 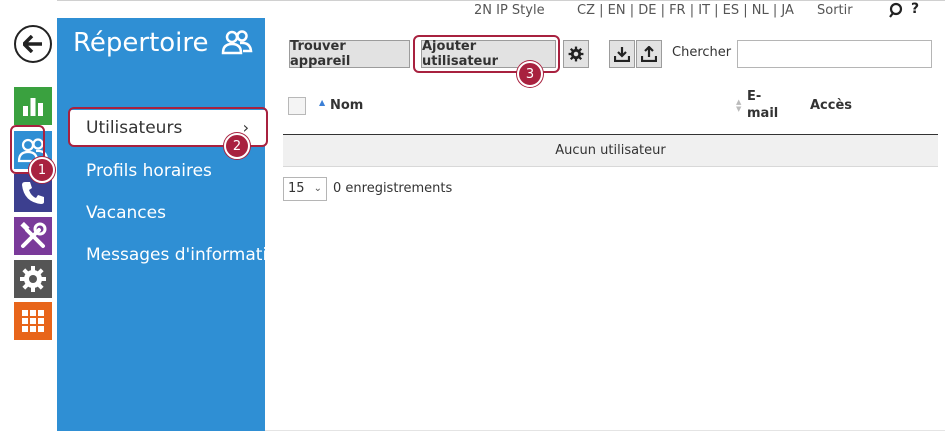 What do you see at coordinates (237, 146) in the screenshot?
I see `step-badge-2: 2` at bounding box center [237, 146].